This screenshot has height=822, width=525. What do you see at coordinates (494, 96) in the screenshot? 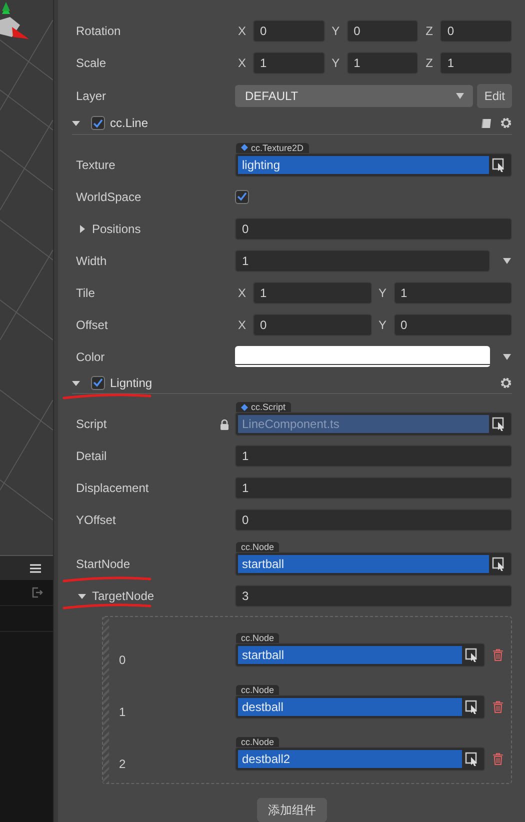
I see `edit-button: Edit` at bounding box center [494, 96].